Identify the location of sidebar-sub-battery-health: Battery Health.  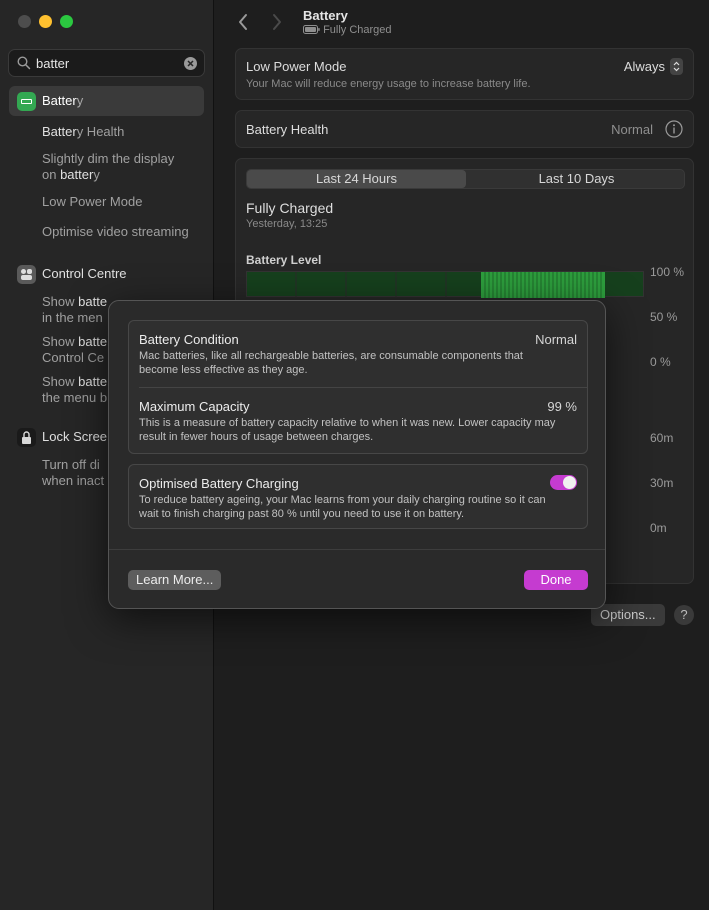
(124, 132).